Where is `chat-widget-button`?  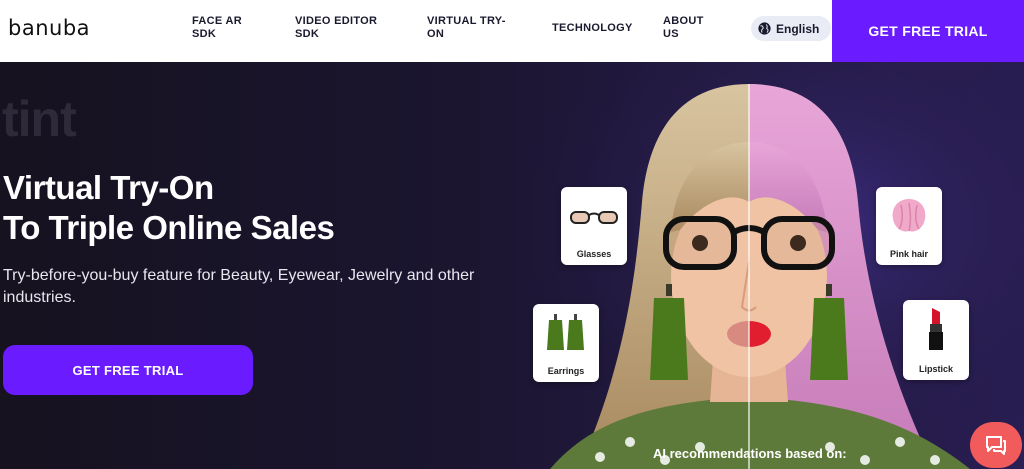 chat-widget-button is located at coordinates (996, 445).